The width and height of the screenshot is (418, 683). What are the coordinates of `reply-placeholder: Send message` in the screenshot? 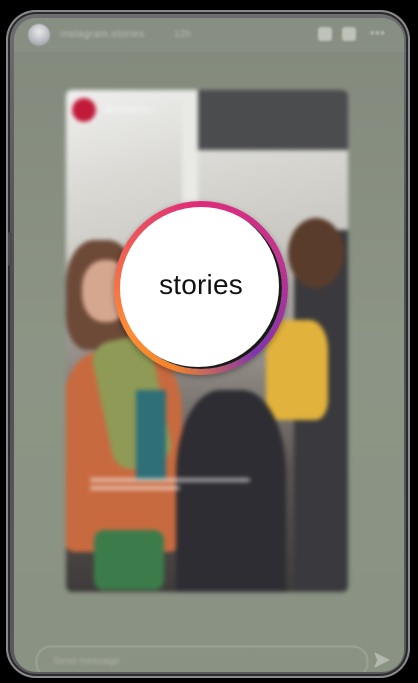 It's located at (86, 661).